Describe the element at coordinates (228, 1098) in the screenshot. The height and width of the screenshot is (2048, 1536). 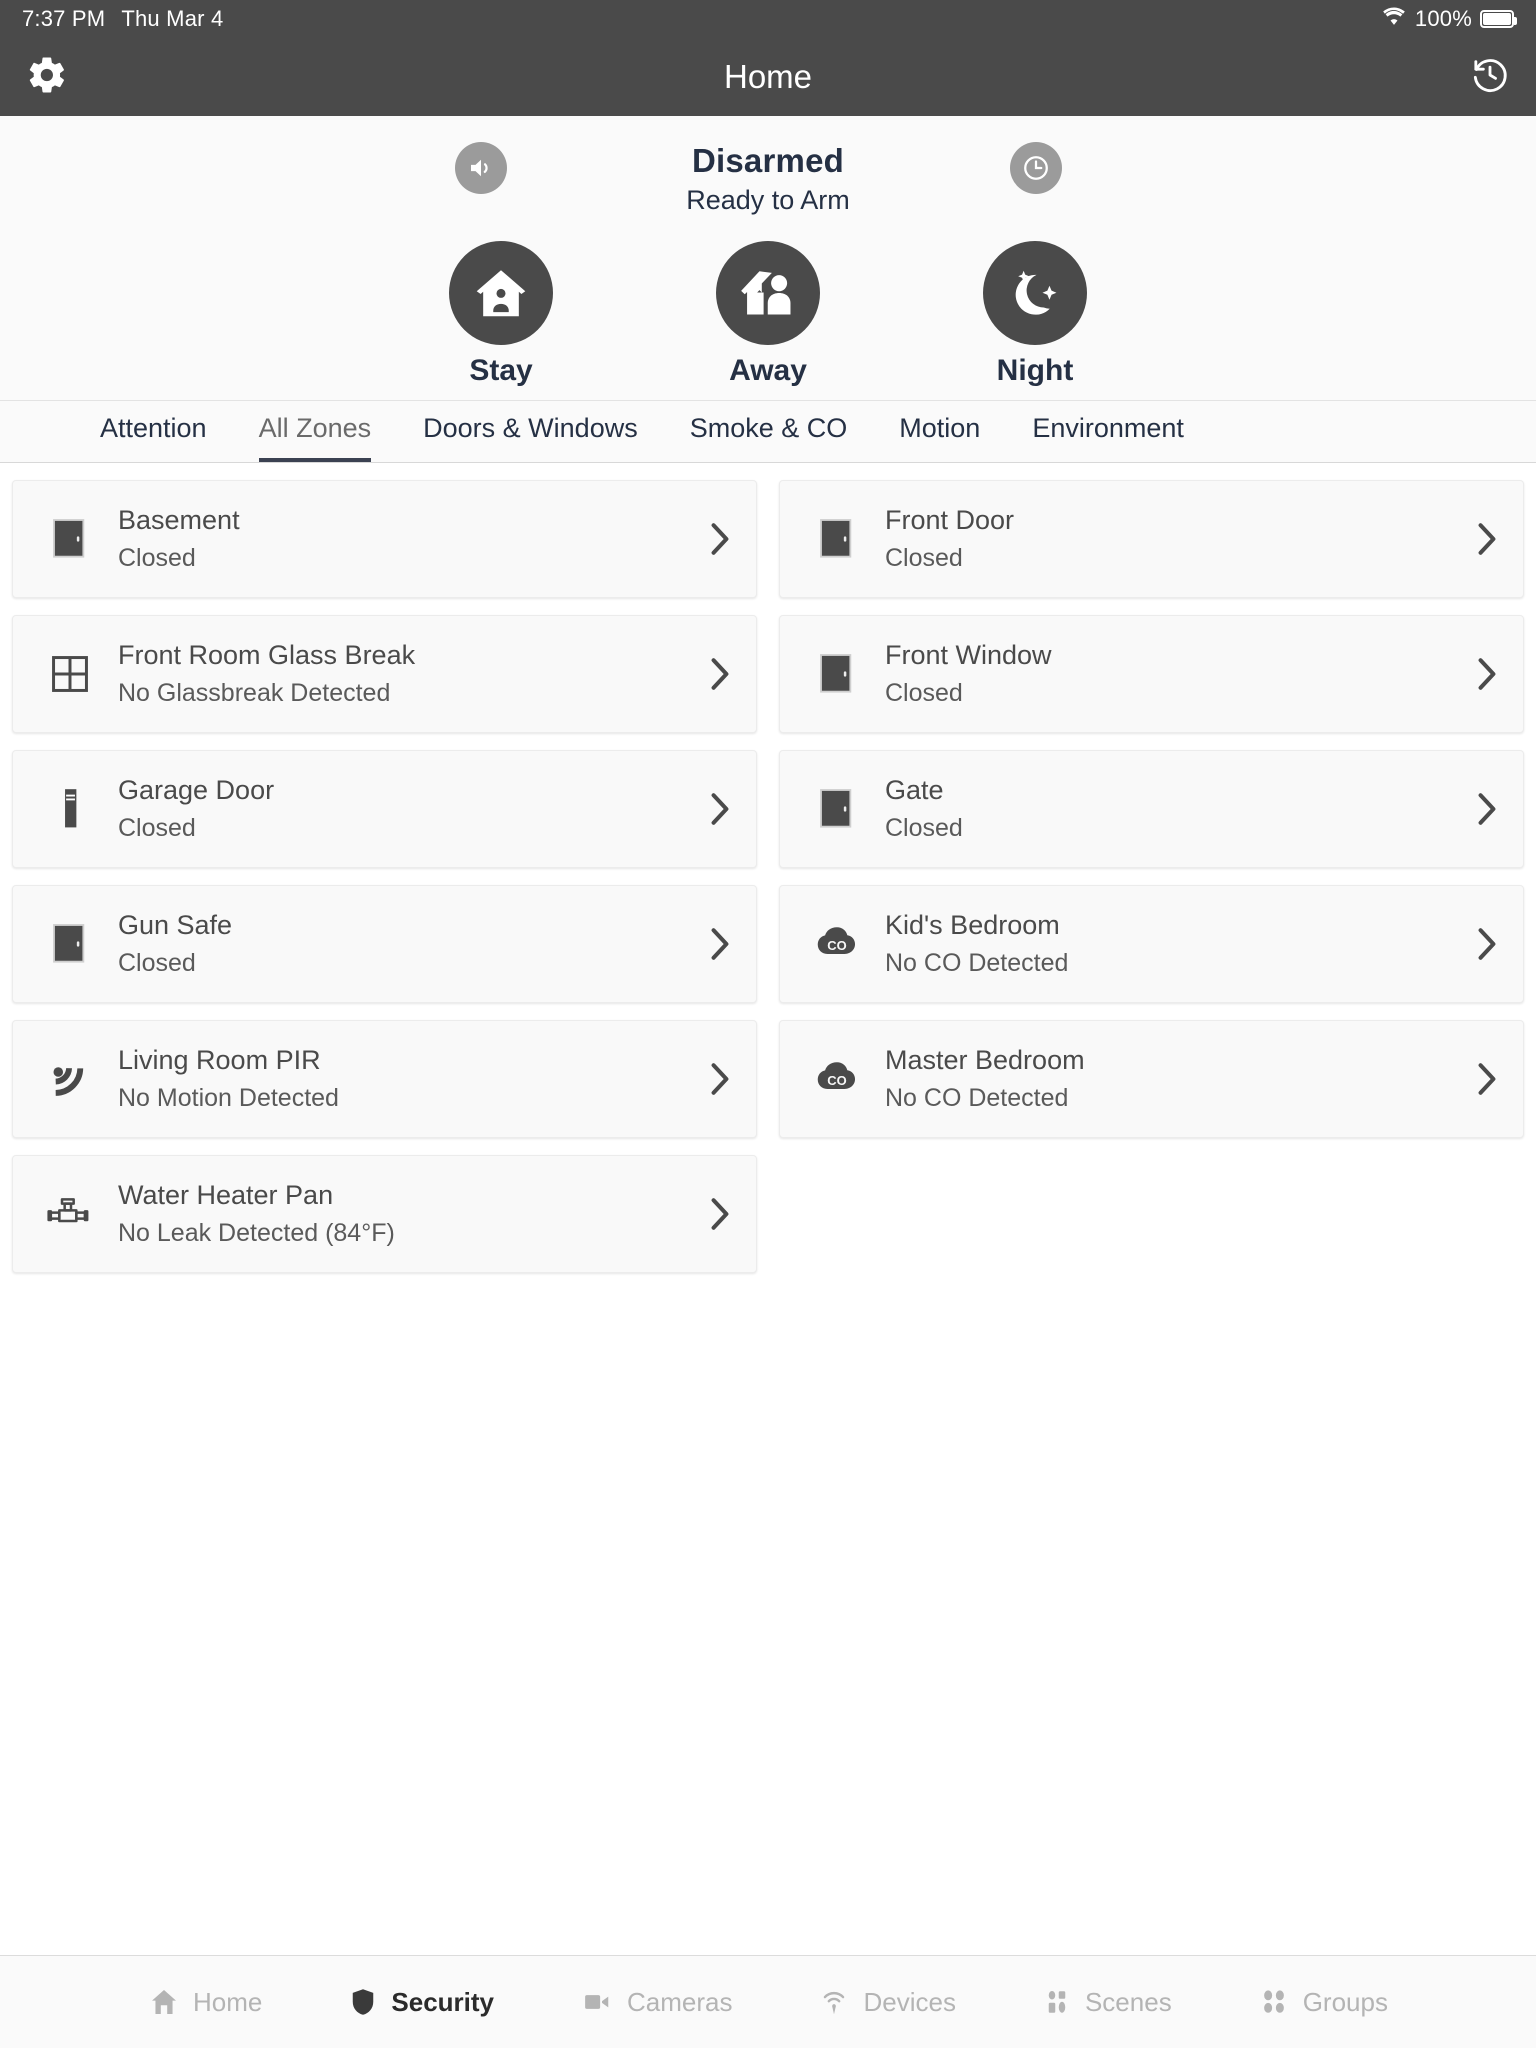
I see `zone-status: No Motion Detected` at that location.